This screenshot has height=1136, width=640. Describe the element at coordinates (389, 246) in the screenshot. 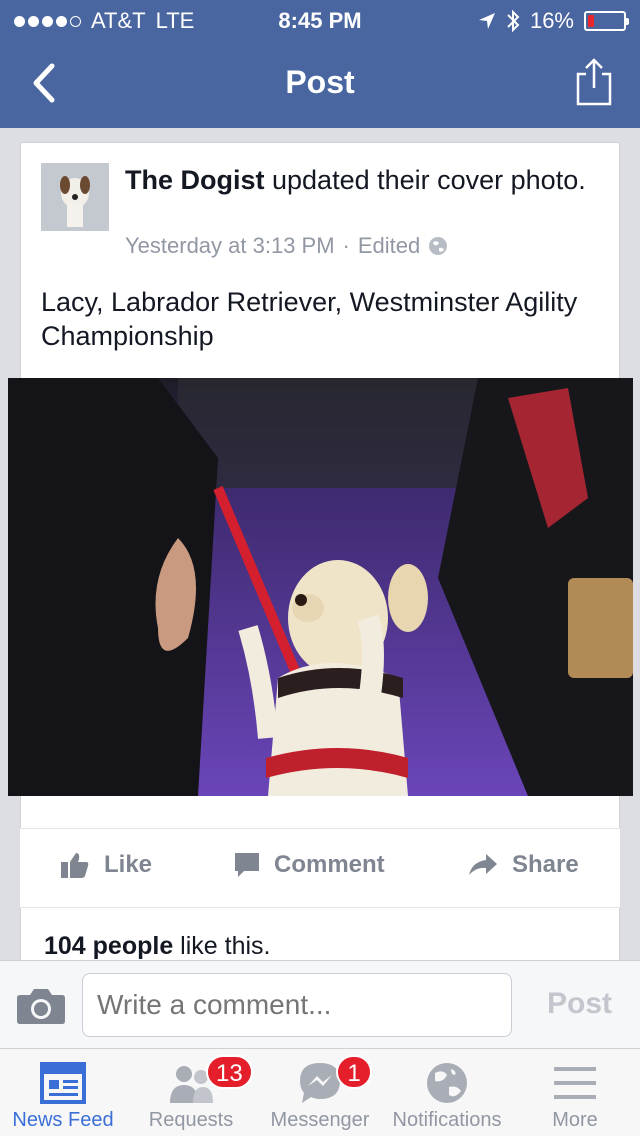

I see `edited-label: Edited` at that location.